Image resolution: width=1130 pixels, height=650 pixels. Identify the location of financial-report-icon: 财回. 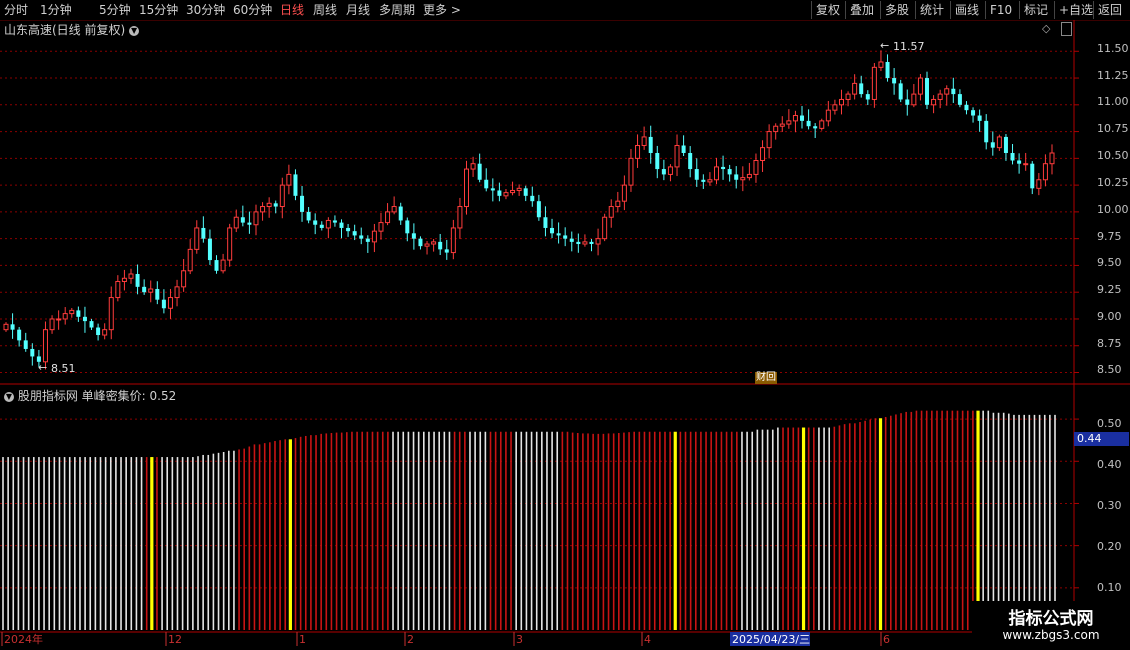
(766, 378).